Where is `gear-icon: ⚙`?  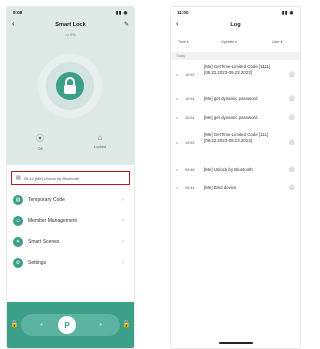 gear-icon: ⚙ is located at coordinates (18, 263).